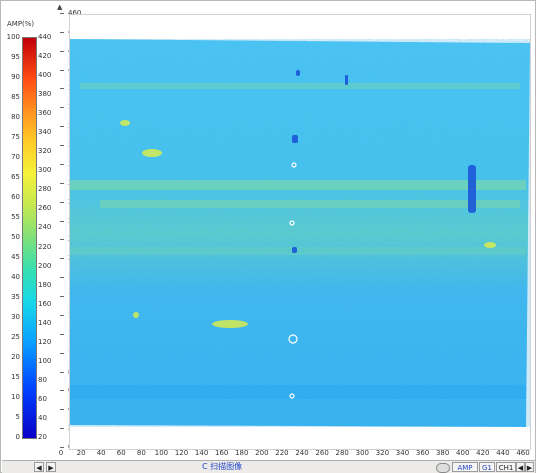 The width and height of the screenshot is (536, 473). I want to click on x-axis-tick-label: 300, so click(362, 453).